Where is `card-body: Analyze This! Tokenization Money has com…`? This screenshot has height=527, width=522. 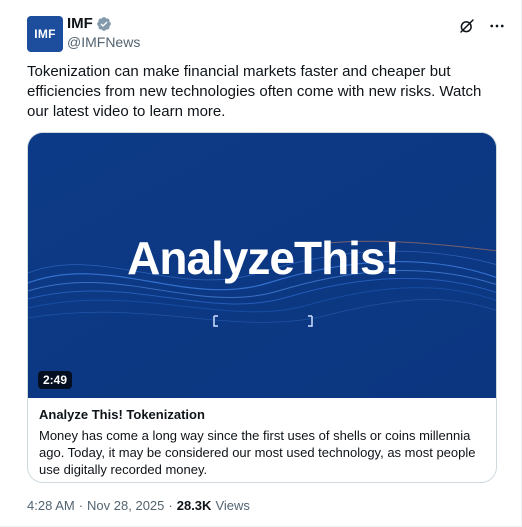
card-body: Analyze This! Tokenization Money has com… is located at coordinates (263, 442).